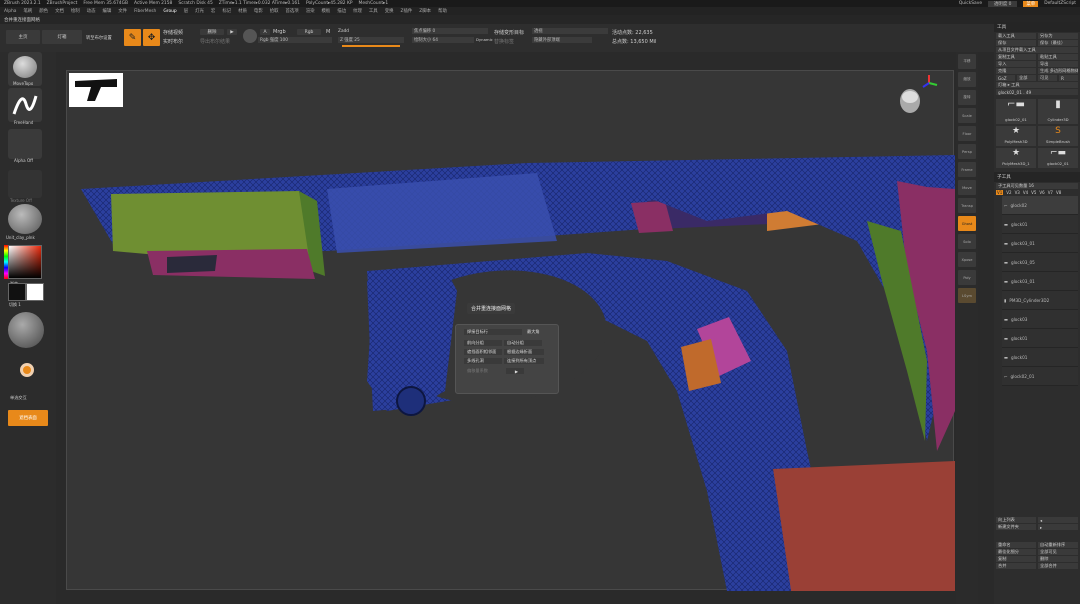  Describe the element at coordinates (23, 37) in the screenshot. I see `home-button: 主页` at that location.